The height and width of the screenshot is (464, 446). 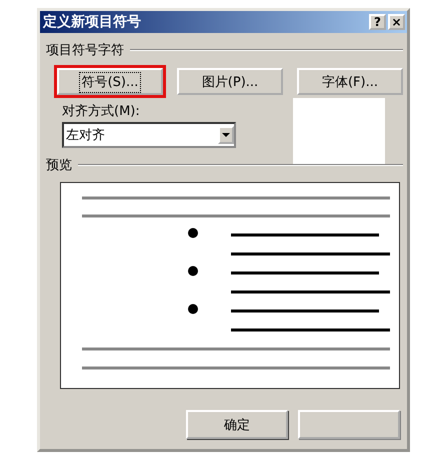 I want to click on close-button: ×, so click(x=396, y=22).